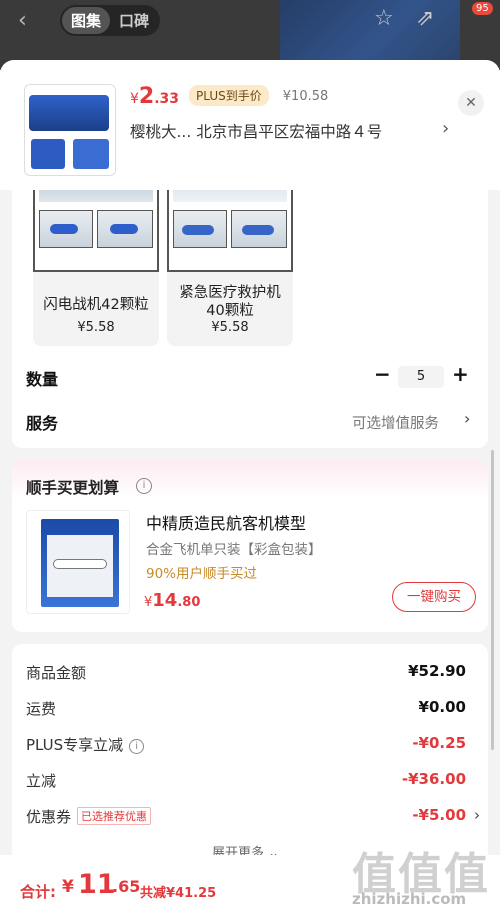 Image resolution: width=500 pixels, height=917 pixels. Describe the element at coordinates (38, 892) in the screenshot. I see `total-label: 合计:` at that location.